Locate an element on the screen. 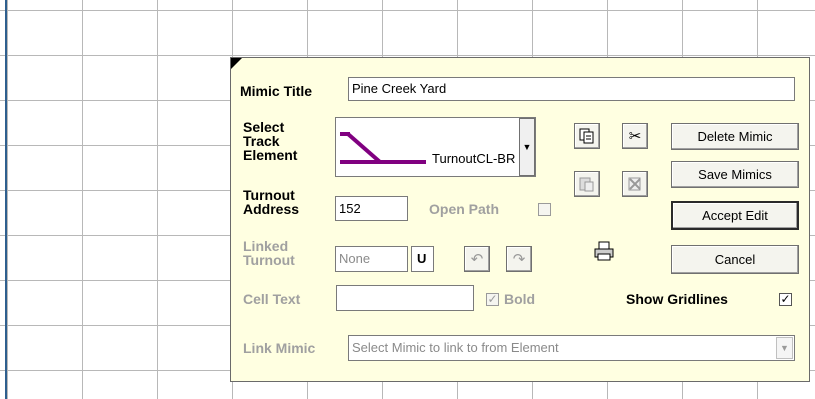 Image resolution: width=815 pixels, height=399 pixels. delete-element-icon is located at coordinates (635, 184).